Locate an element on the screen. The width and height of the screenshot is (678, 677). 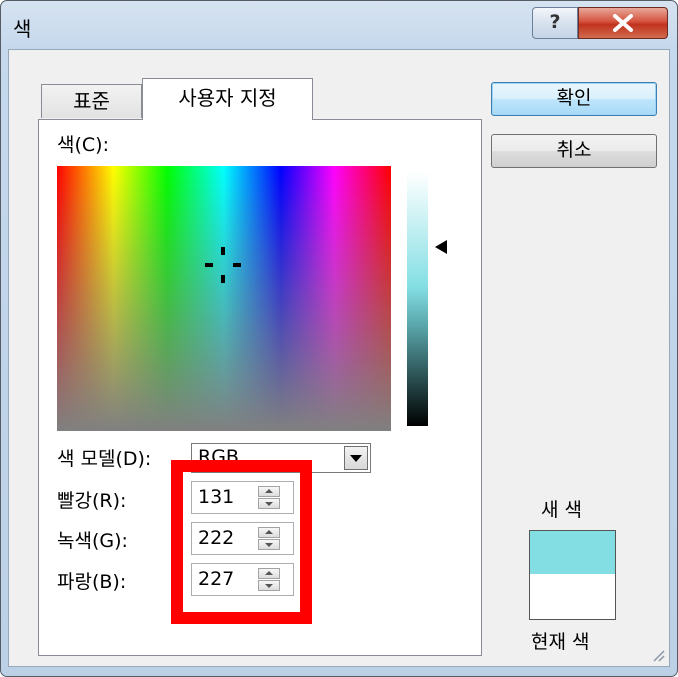
red-decrement-button is located at coordinates (269, 503).